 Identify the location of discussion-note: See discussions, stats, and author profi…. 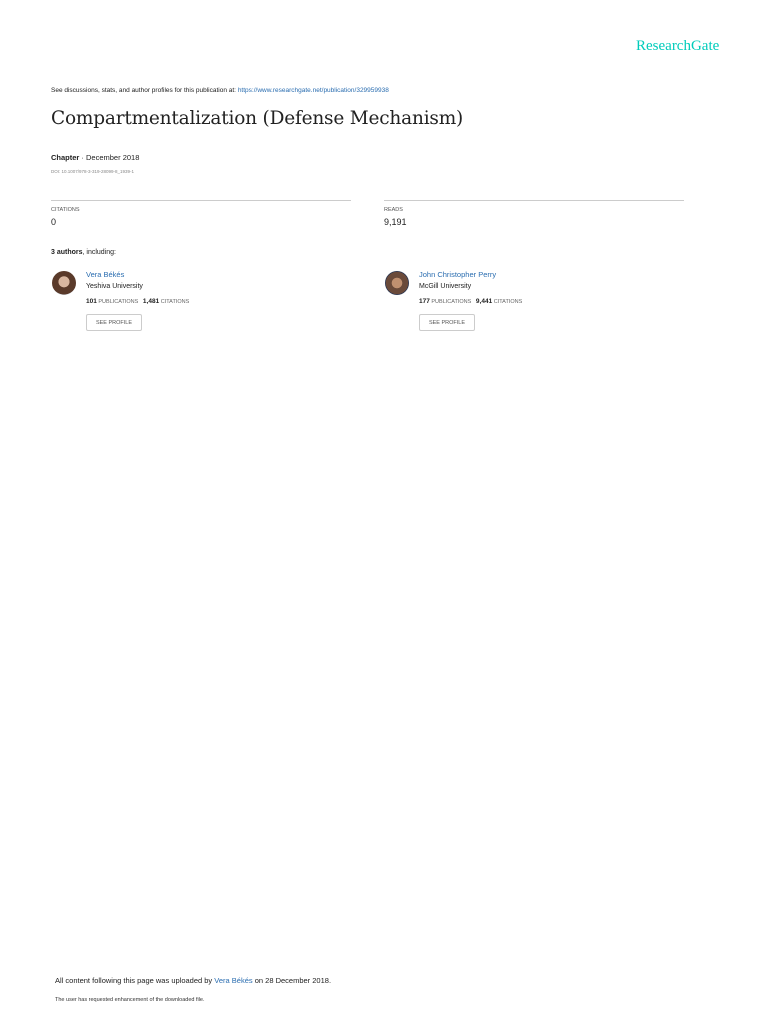
(220, 90).